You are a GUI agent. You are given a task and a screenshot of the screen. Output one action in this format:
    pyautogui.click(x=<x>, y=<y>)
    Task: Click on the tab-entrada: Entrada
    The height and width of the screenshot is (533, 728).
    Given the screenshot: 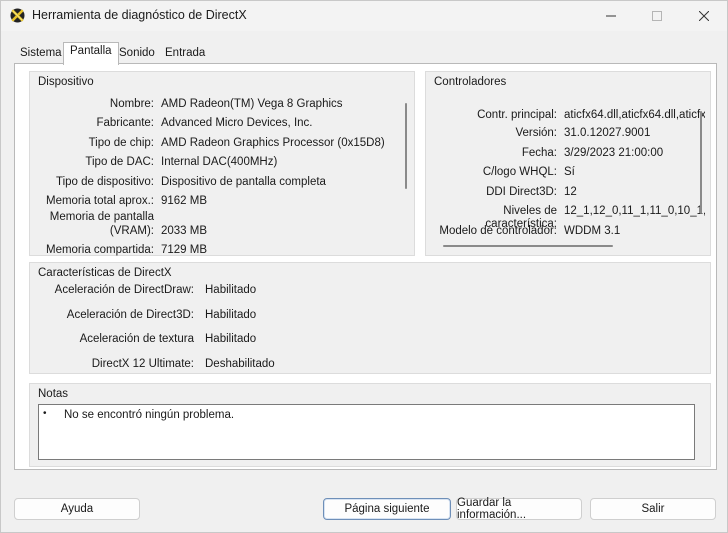 What is the action you would take?
    pyautogui.click(x=185, y=54)
    